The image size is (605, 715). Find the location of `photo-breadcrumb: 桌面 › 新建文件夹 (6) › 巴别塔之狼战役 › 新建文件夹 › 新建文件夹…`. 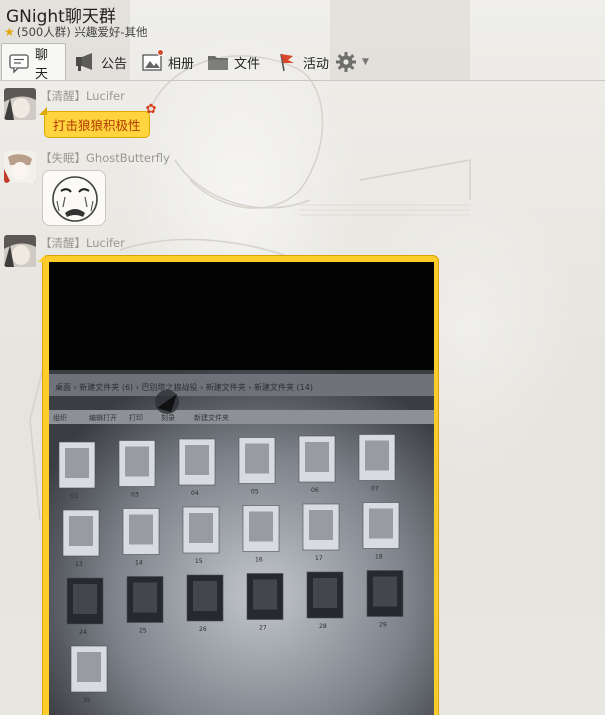

photo-breadcrumb: 桌面 › 新建文件夹 (6) › 巴别塔之狼战役 › 新建文件夹 › 新建文件夹… is located at coordinates (184, 387).